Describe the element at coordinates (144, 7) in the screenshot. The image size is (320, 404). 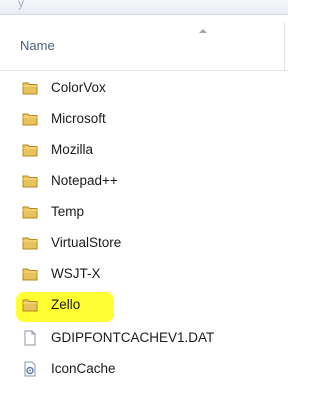
I see `address-bar-remnant: y` at that location.